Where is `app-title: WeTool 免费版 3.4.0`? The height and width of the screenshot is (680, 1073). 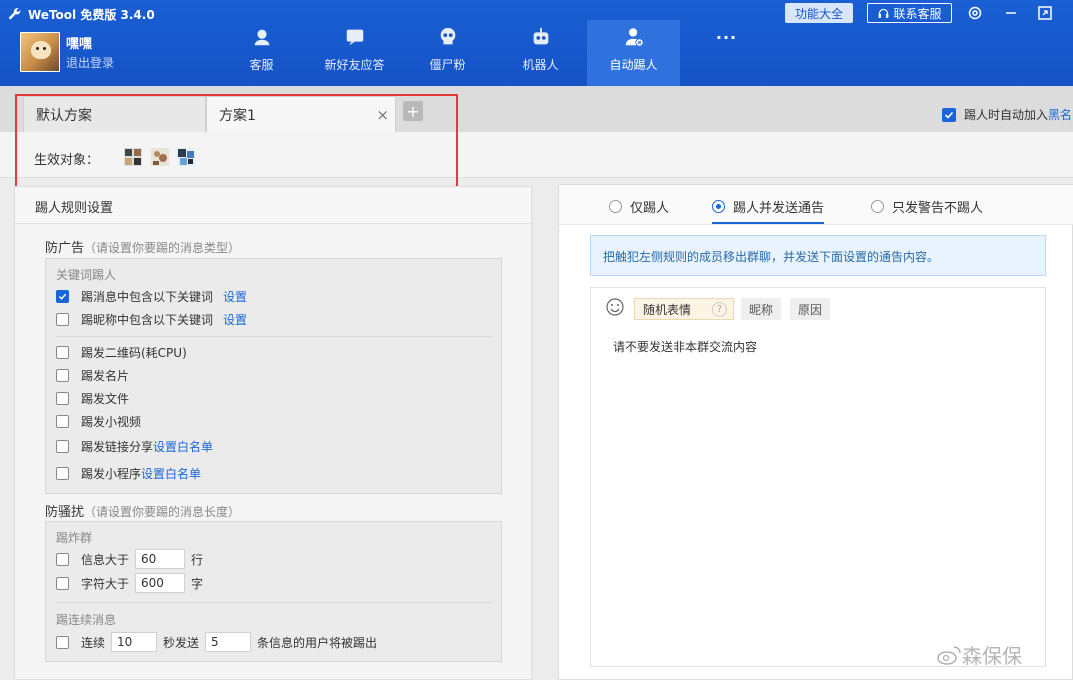 app-title: WeTool 免费版 3.4.0 is located at coordinates (91, 14).